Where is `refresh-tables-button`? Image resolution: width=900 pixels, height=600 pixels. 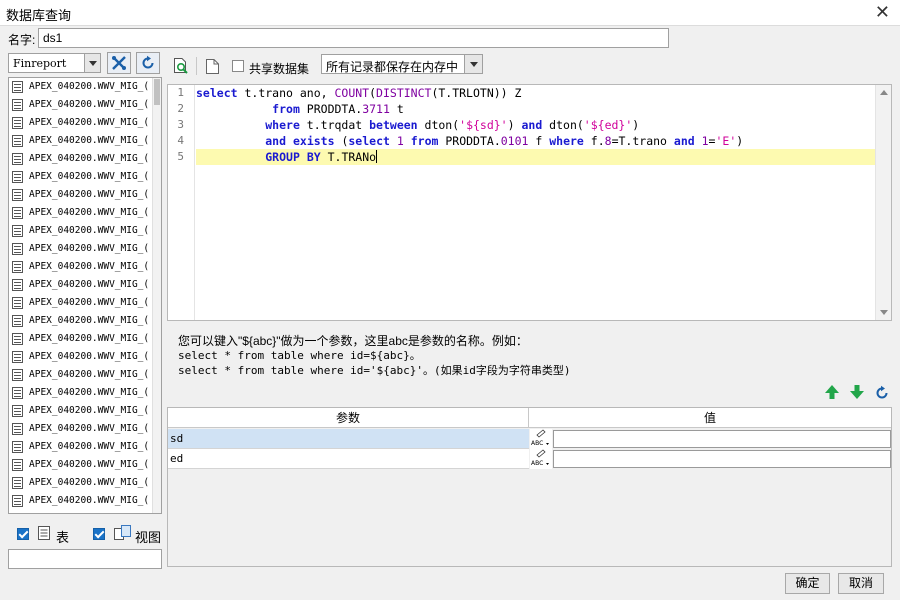
refresh-tables-button is located at coordinates (148, 63).